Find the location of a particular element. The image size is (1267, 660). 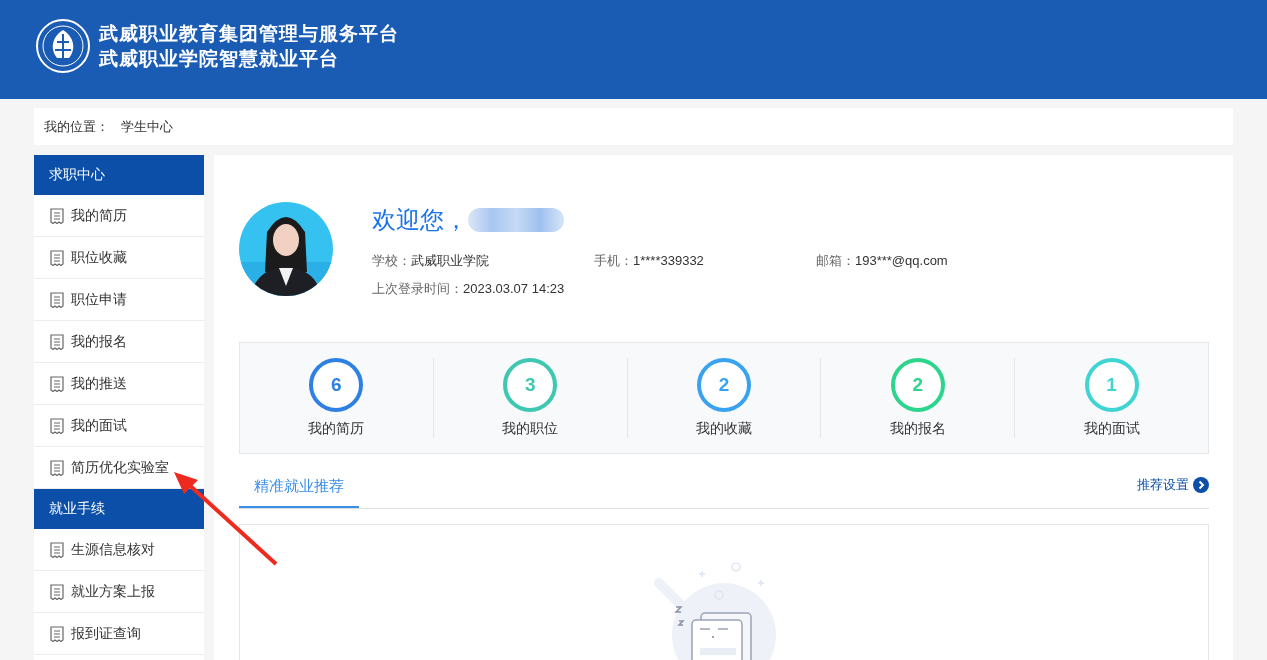

sidebar-item: 简历优化实验室 is located at coordinates (119, 468).